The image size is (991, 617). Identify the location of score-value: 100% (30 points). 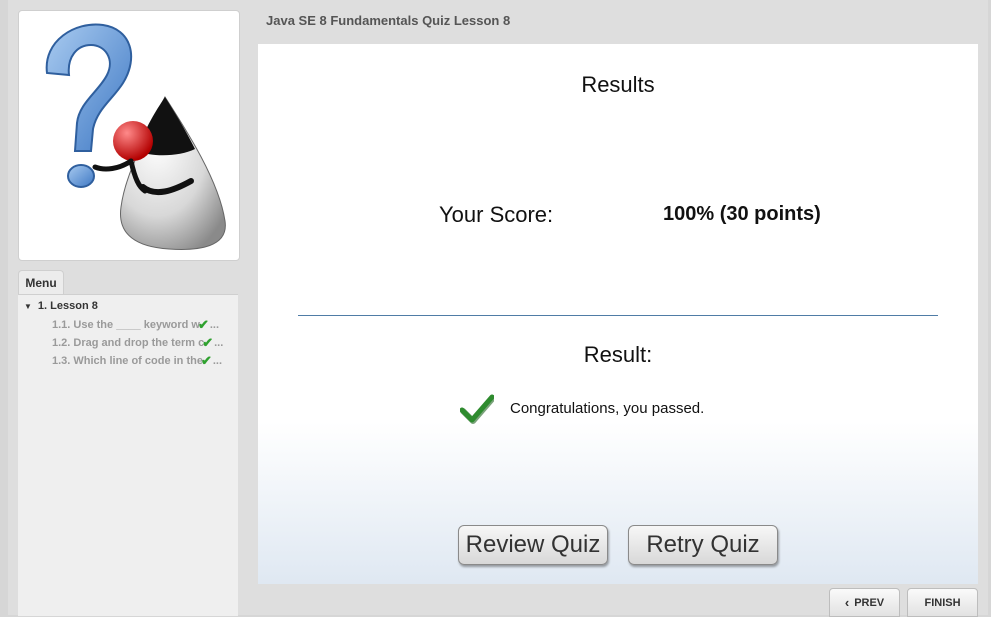
(742, 214).